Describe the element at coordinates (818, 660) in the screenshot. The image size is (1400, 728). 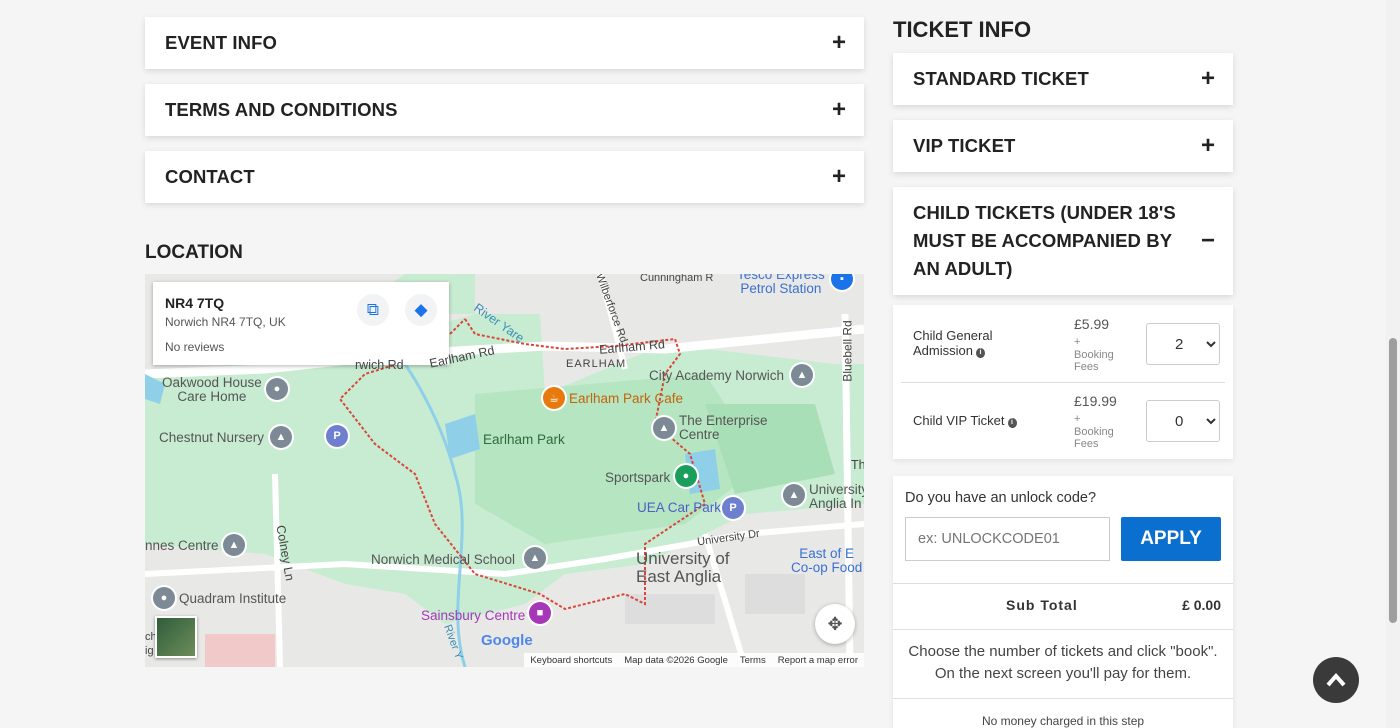
I see `report-error-link: Report a map error` at that location.